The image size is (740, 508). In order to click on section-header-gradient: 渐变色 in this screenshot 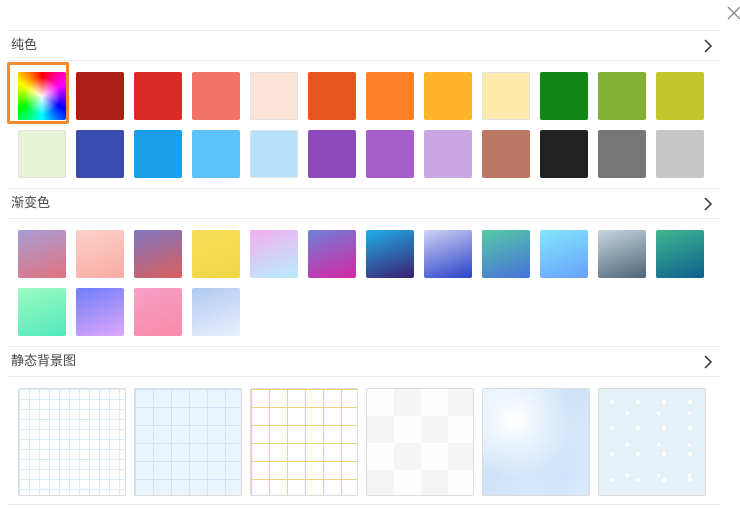, I will do `click(364, 204)`.